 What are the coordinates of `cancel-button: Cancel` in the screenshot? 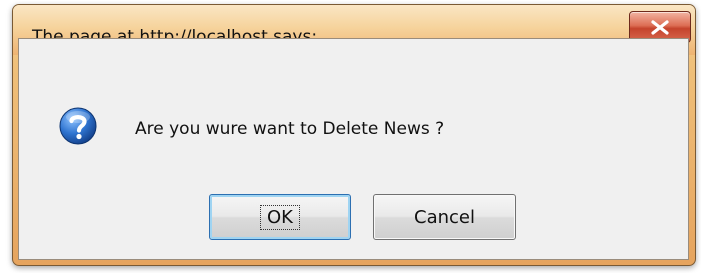 It's located at (444, 217).